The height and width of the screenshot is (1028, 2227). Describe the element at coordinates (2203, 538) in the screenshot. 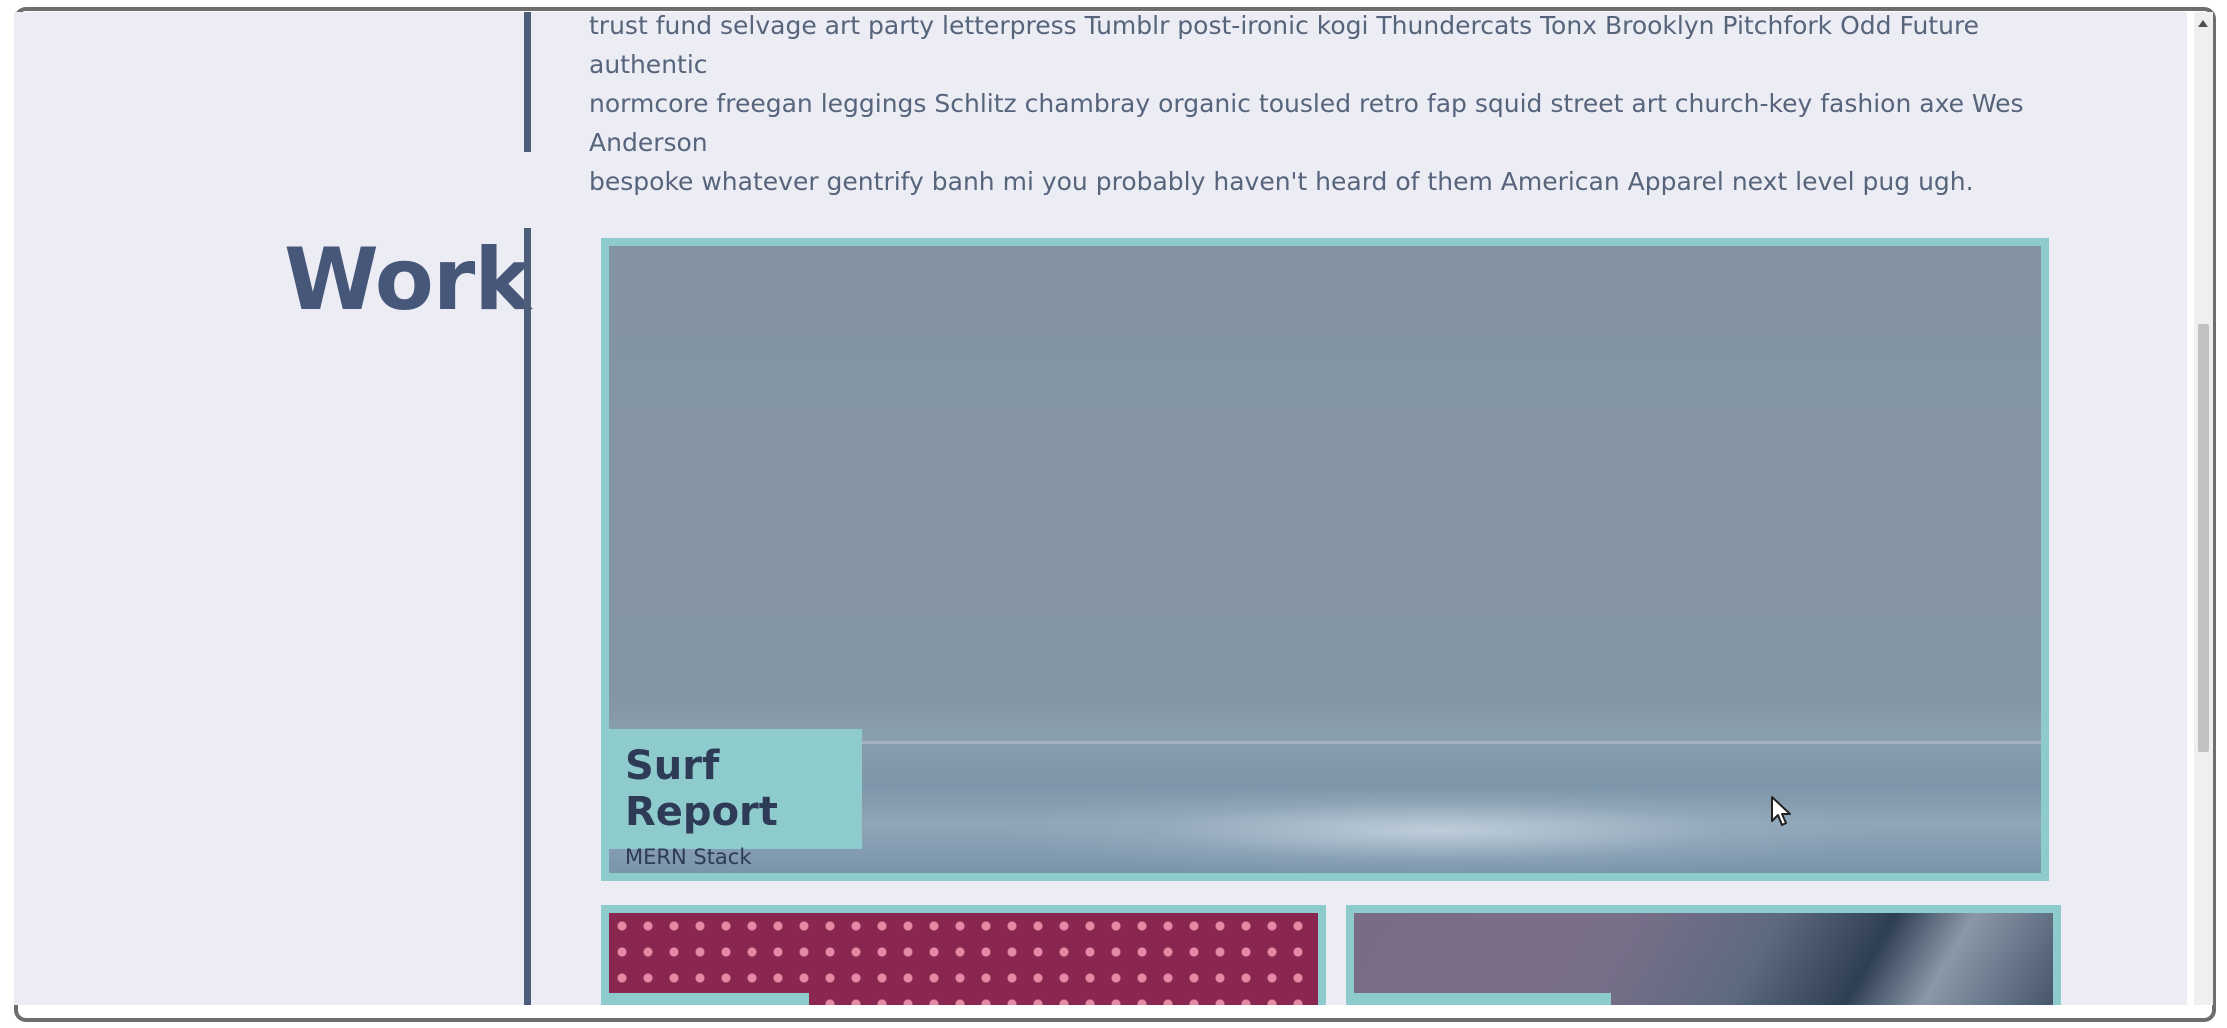

I see `scrollbar-thumb` at that location.